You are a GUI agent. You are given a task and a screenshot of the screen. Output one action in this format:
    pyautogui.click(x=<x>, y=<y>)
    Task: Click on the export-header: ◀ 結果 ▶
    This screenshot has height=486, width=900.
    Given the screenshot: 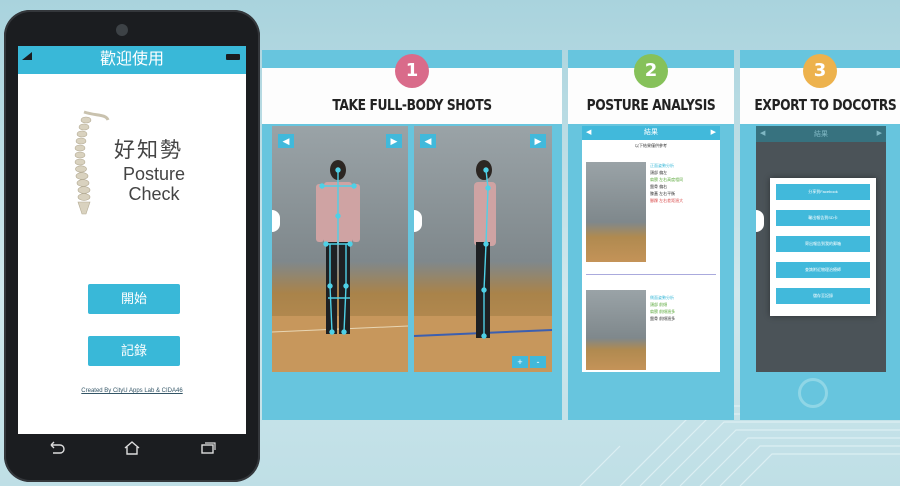 What is the action you would take?
    pyautogui.click(x=821, y=134)
    